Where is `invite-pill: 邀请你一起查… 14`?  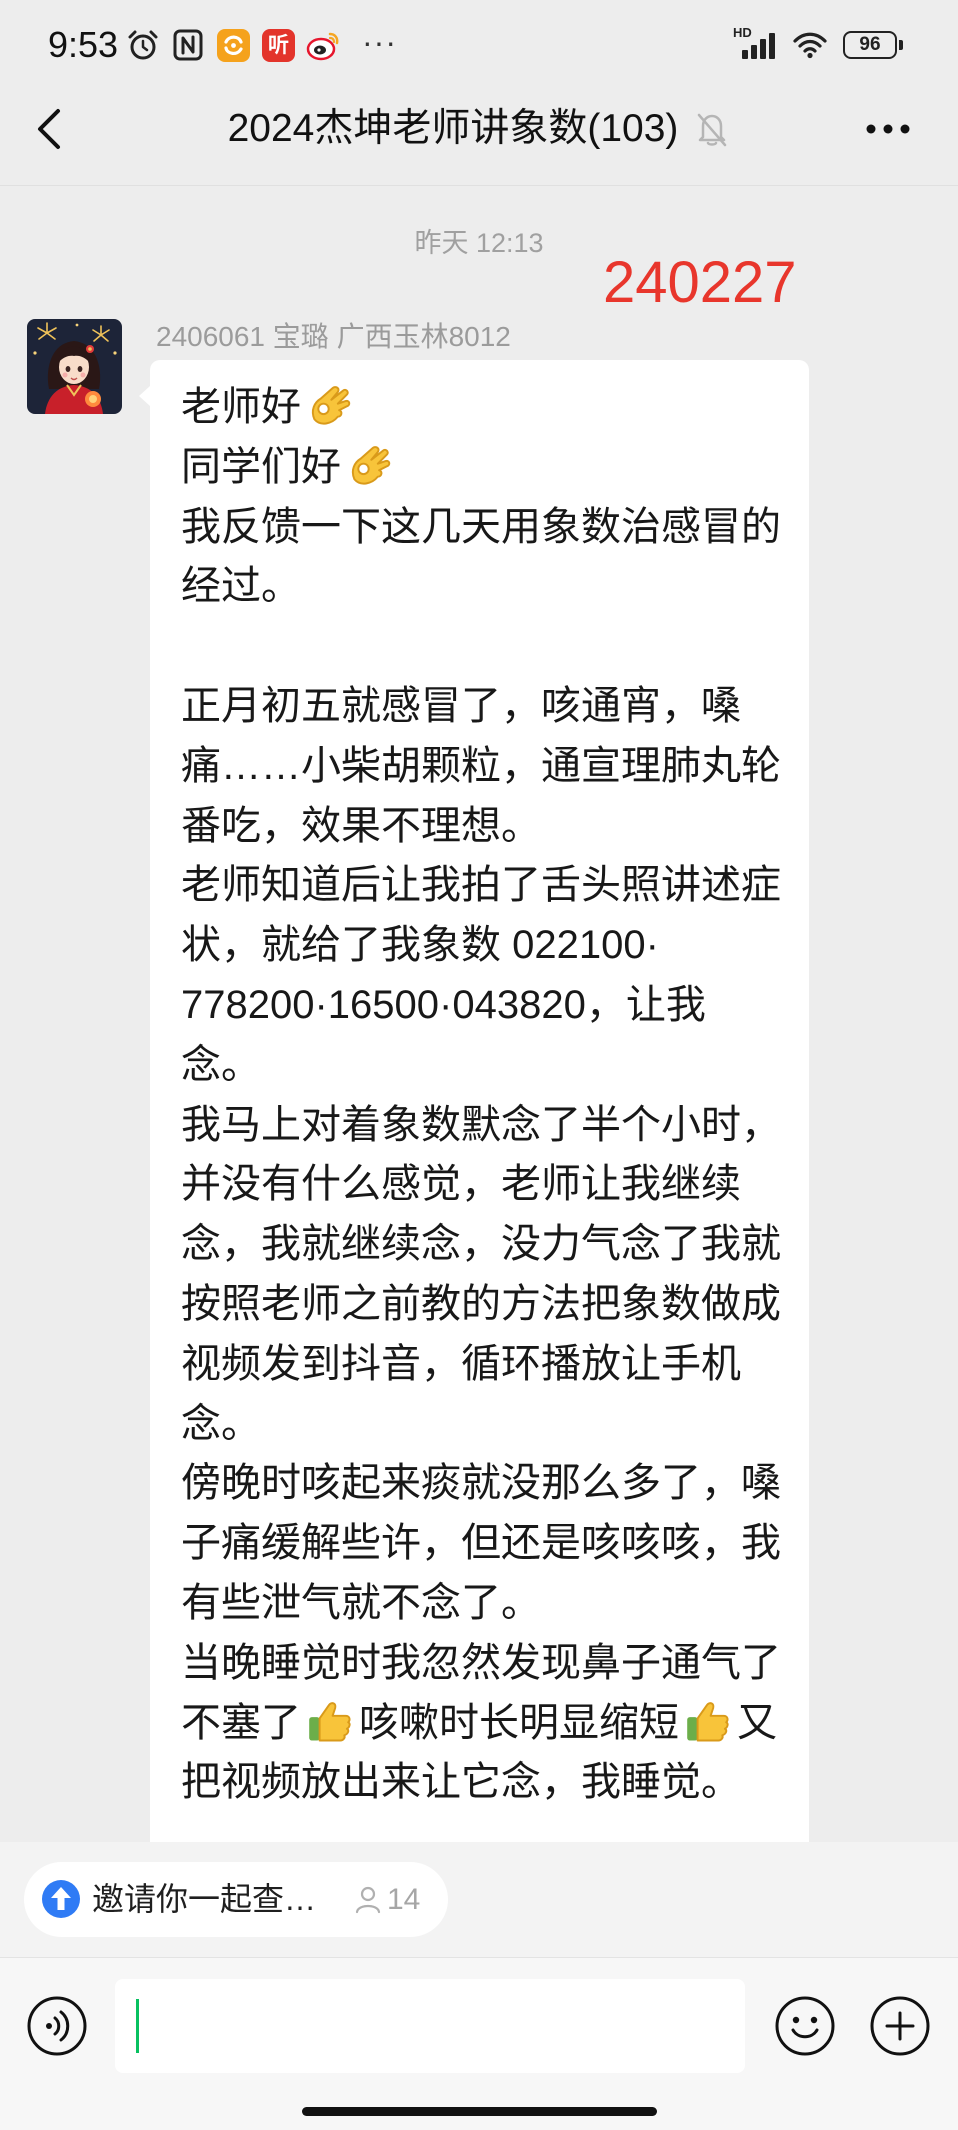
invite-pill: 邀请你一起查… 14 is located at coordinates (236, 1899).